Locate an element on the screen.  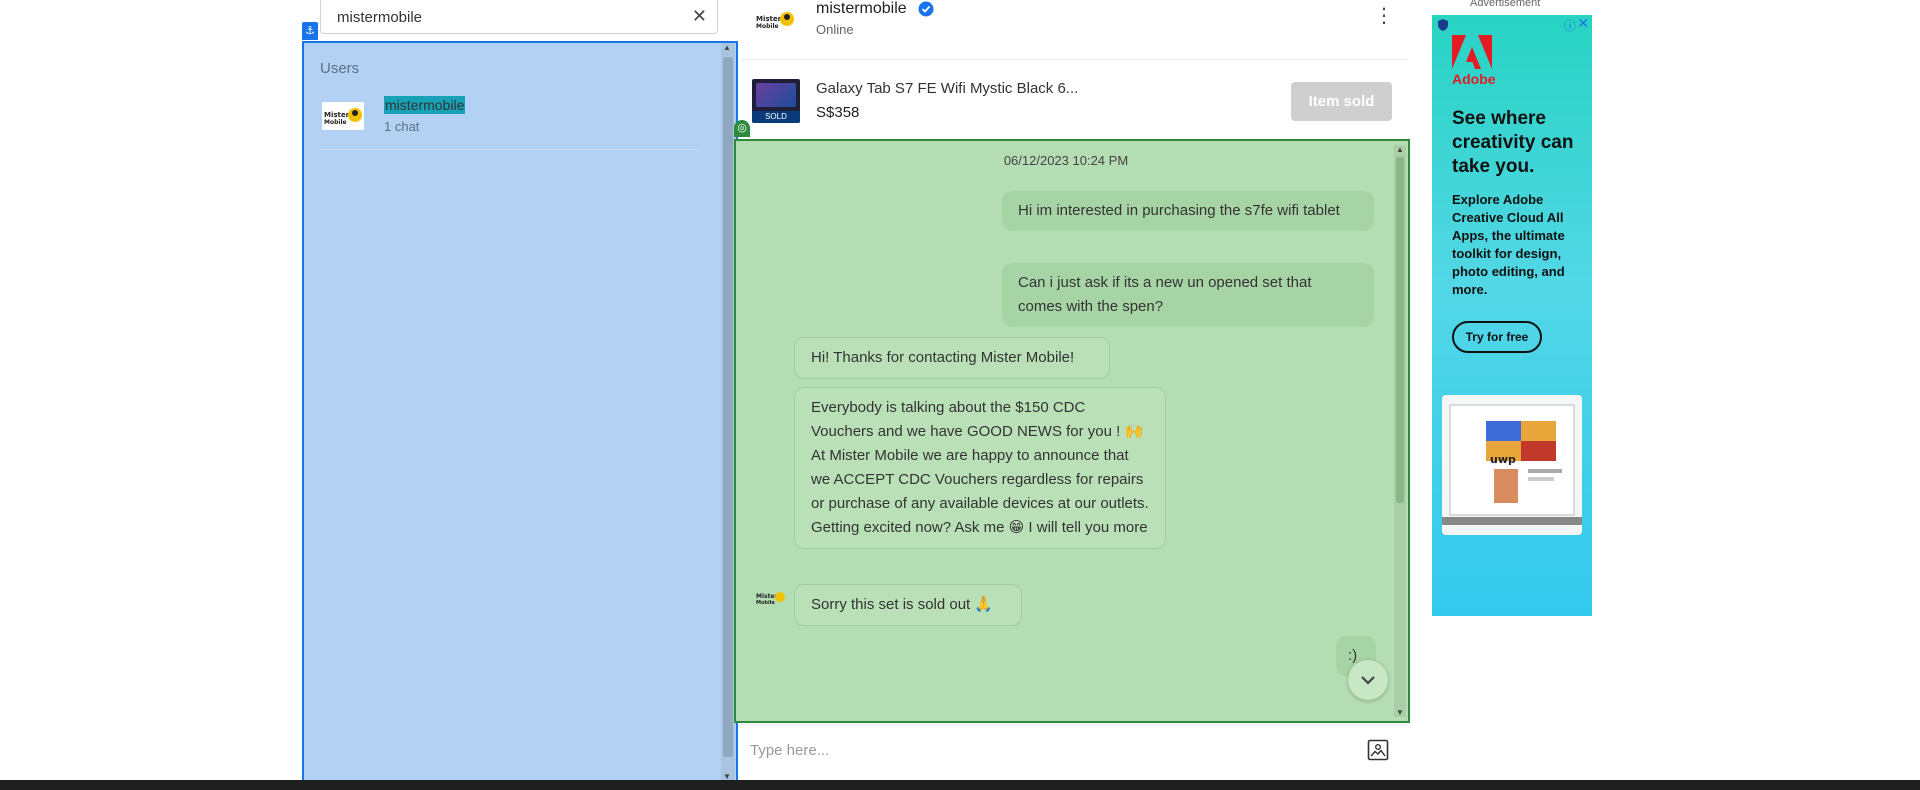
adobe-logo-icon is located at coordinates (1472, 52).